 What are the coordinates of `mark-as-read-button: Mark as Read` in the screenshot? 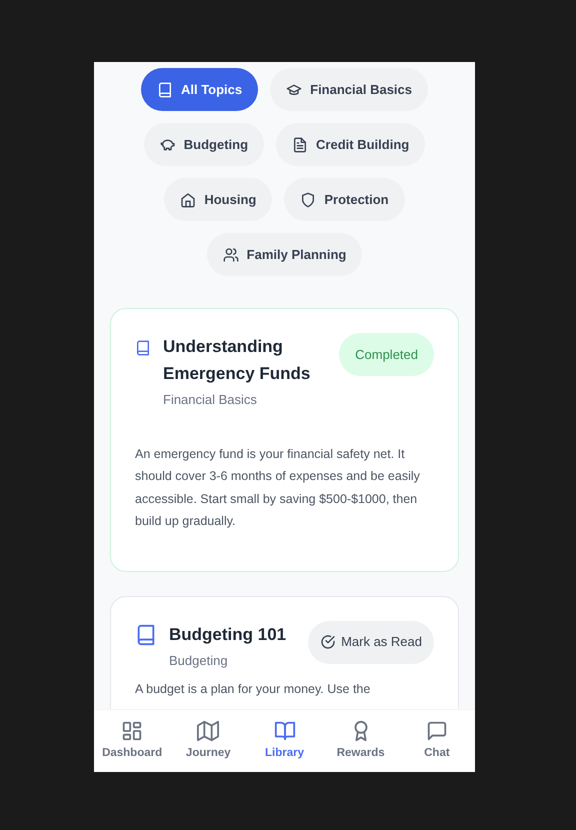 It's located at (371, 642).